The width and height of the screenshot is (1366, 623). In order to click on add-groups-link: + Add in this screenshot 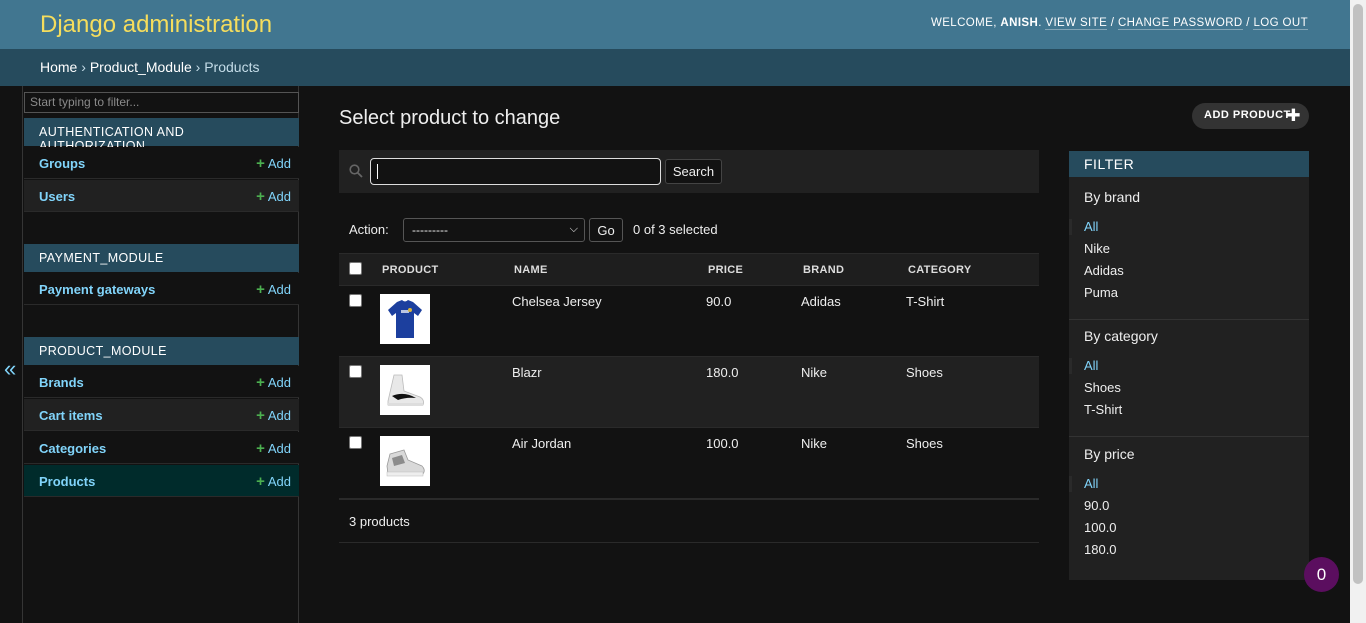, I will do `click(273, 163)`.